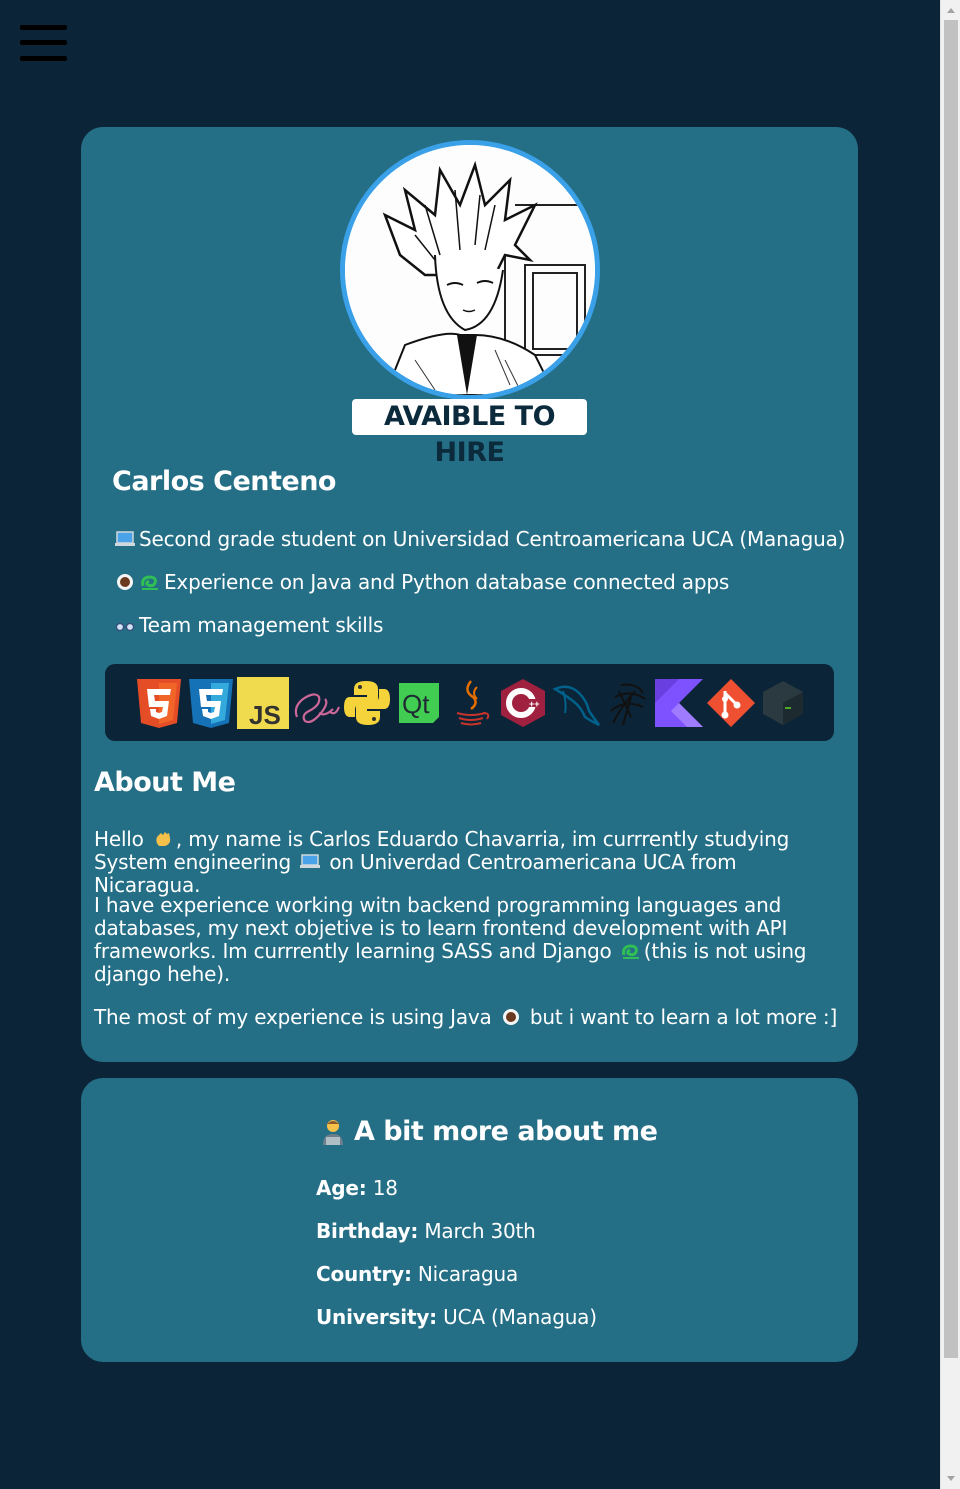  I want to click on about-text: but i want to learn a lot more :], so click(680, 1017).